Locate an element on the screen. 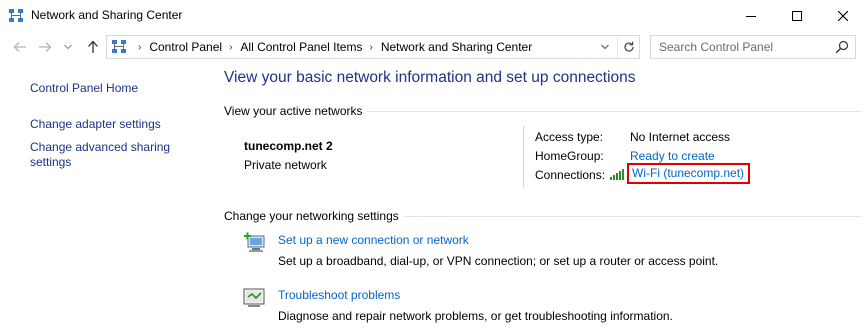 Image resolution: width=866 pixels, height=329 pixels. forward-arrow-icon is located at coordinates (45, 47).